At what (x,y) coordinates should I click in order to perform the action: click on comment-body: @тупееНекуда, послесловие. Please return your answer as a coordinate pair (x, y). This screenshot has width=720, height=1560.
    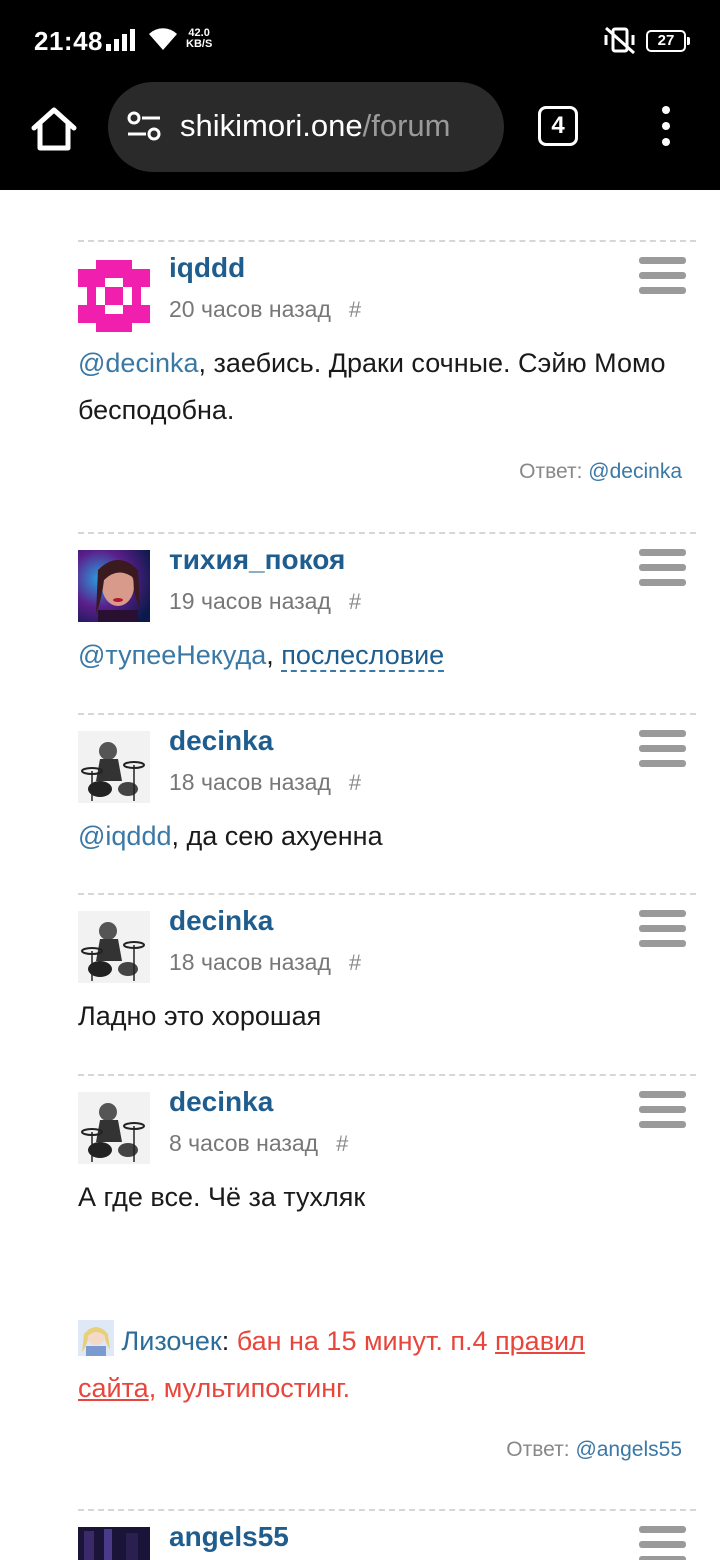
    Looking at the image, I should click on (378, 655).